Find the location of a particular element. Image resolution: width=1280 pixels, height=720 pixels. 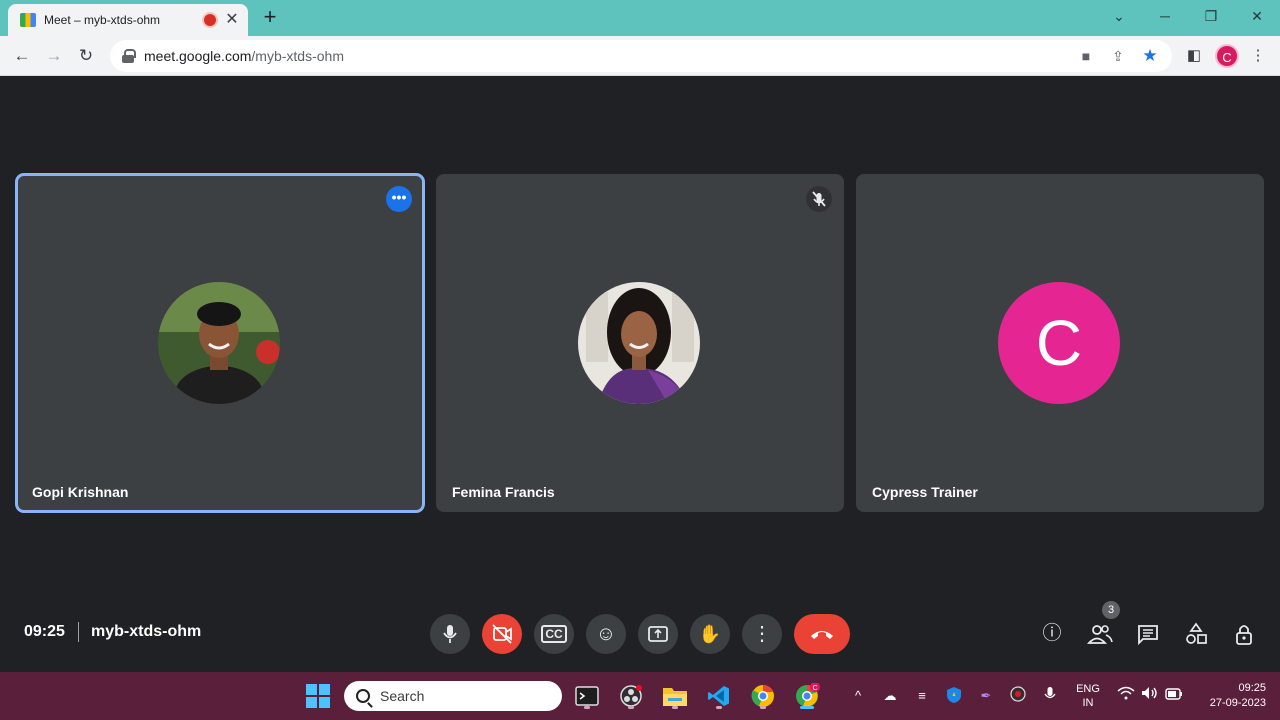

participant-tile: Femina Francis is located at coordinates (640, 343).